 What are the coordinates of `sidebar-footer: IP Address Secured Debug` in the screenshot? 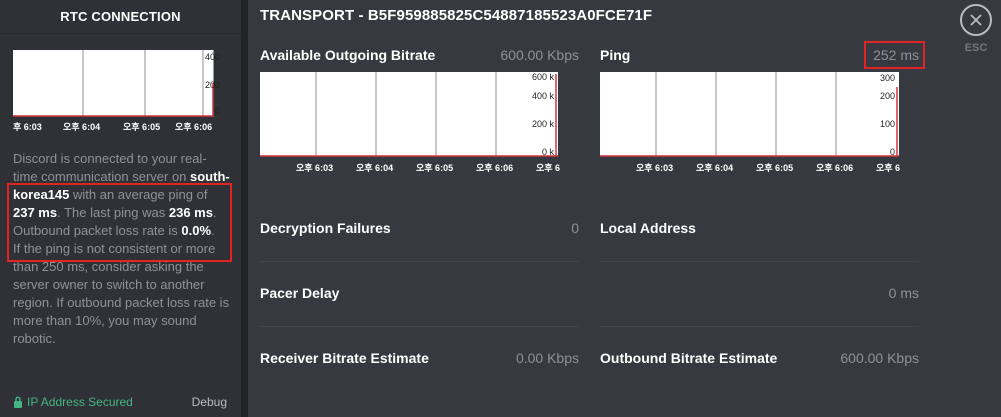 It's located at (120, 402).